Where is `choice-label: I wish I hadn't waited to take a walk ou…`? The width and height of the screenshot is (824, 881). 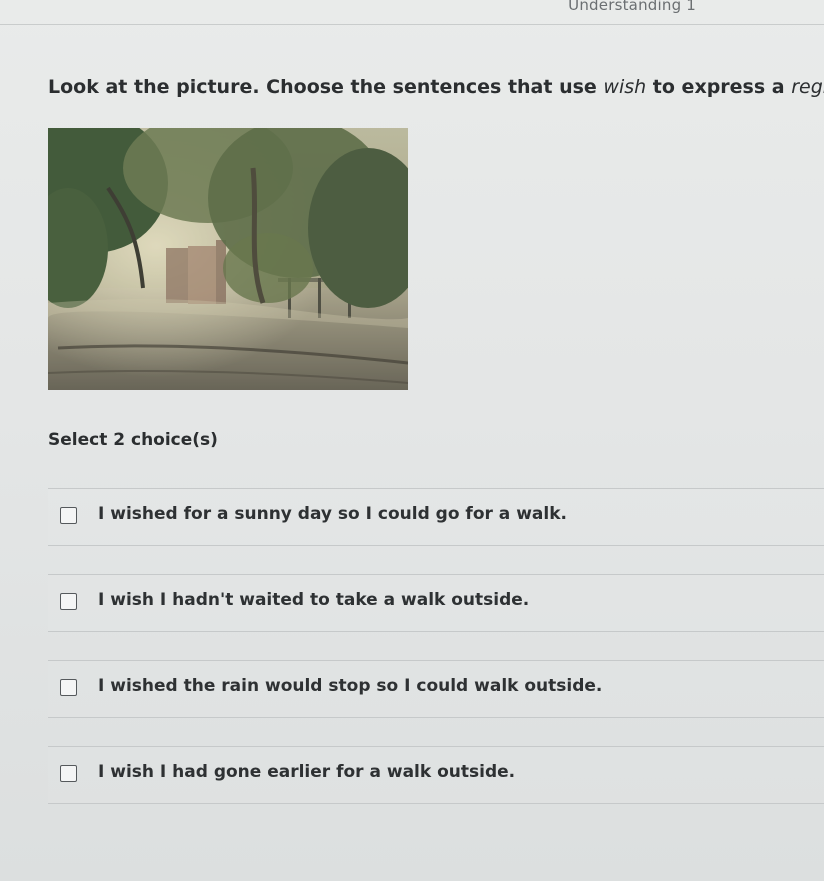 choice-label: I wish I hadn't waited to take a walk ou… is located at coordinates (314, 600).